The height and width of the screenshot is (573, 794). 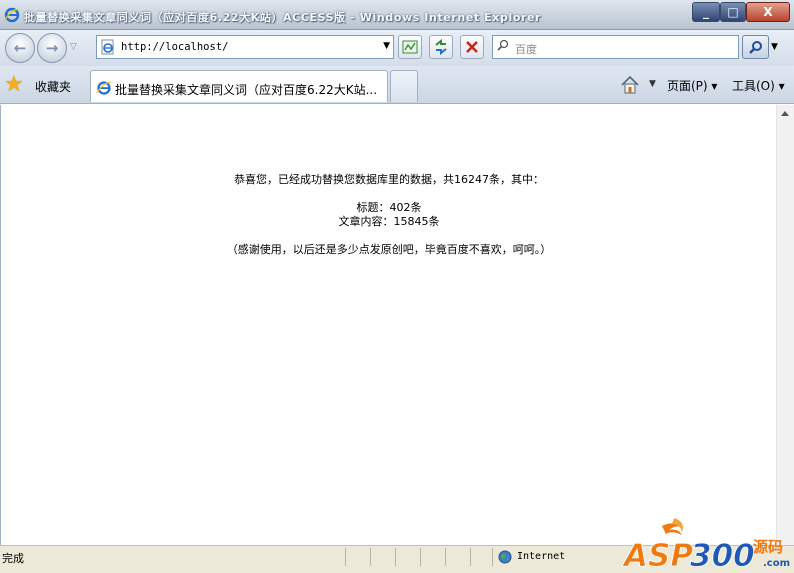 I want to click on maximize-button: □, so click(x=733, y=12).